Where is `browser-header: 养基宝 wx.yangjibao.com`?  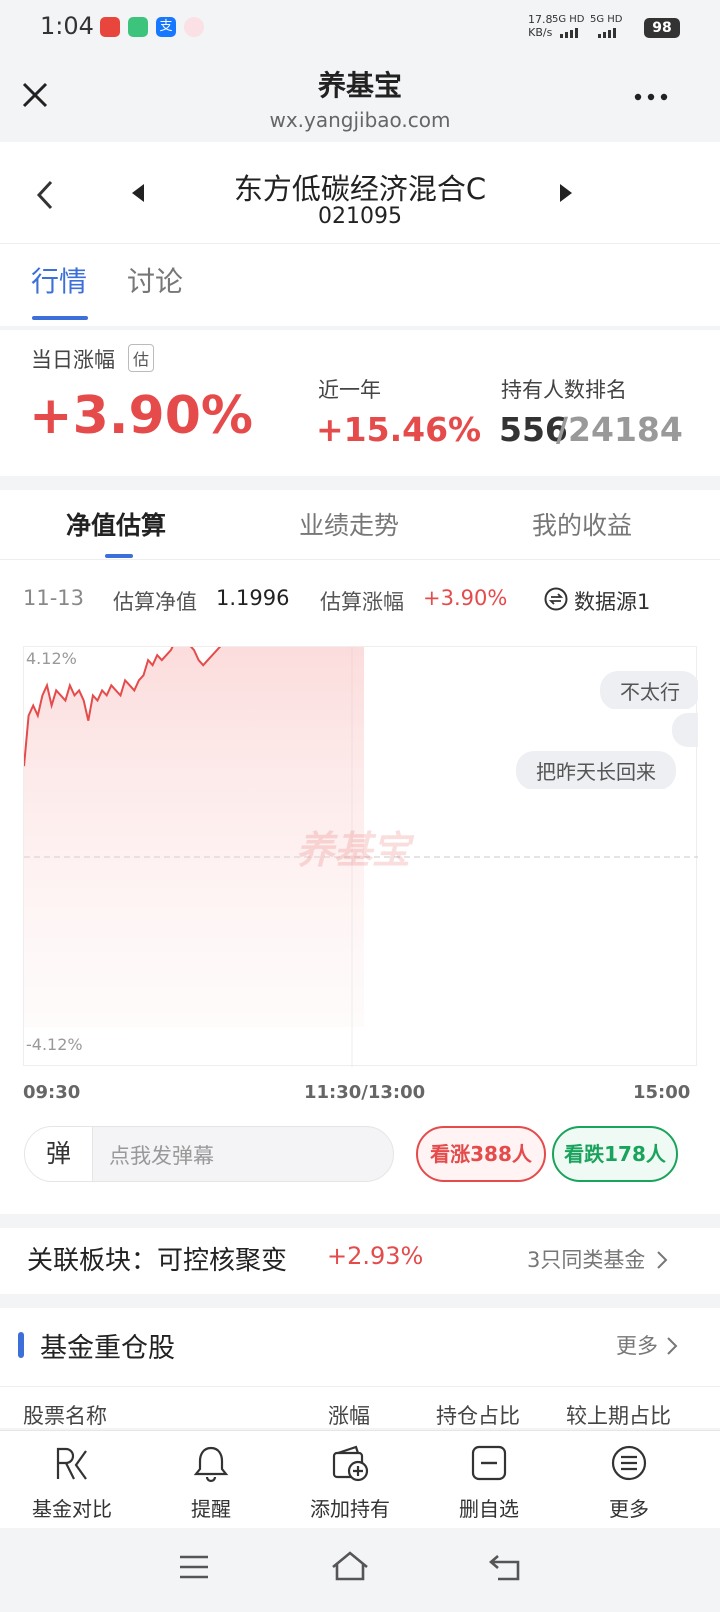
browser-header: 养基宝 wx.yangjibao.com is located at coordinates (360, 99).